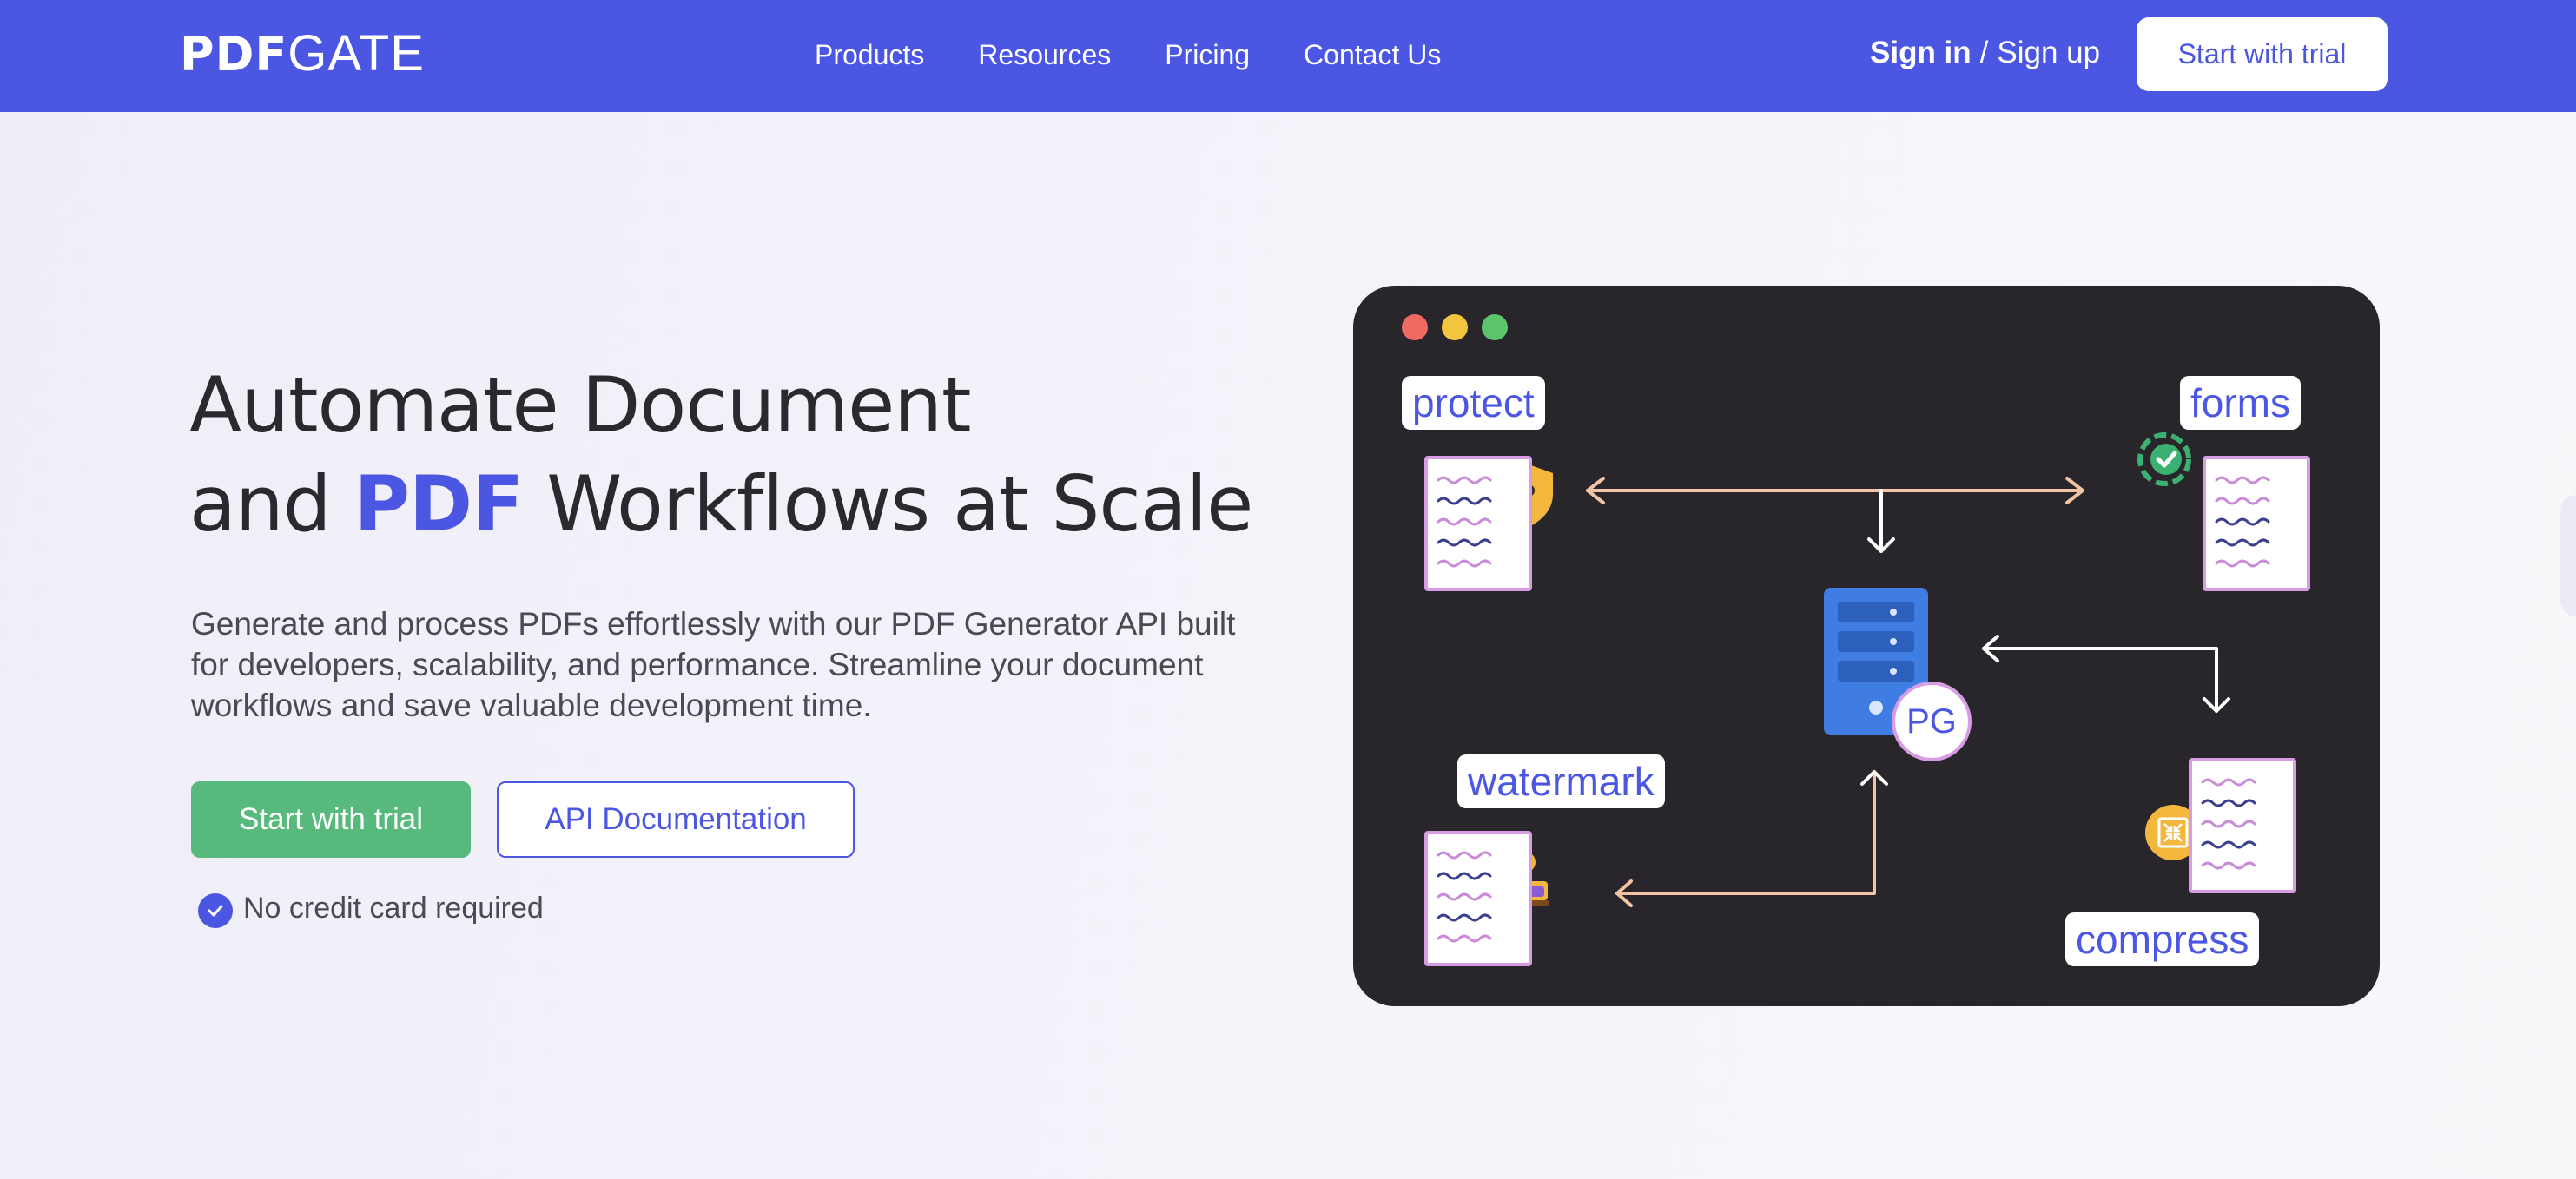 The width and height of the screenshot is (2576, 1179). I want to click on tag-watermark: watermark, so click(1561, 781).